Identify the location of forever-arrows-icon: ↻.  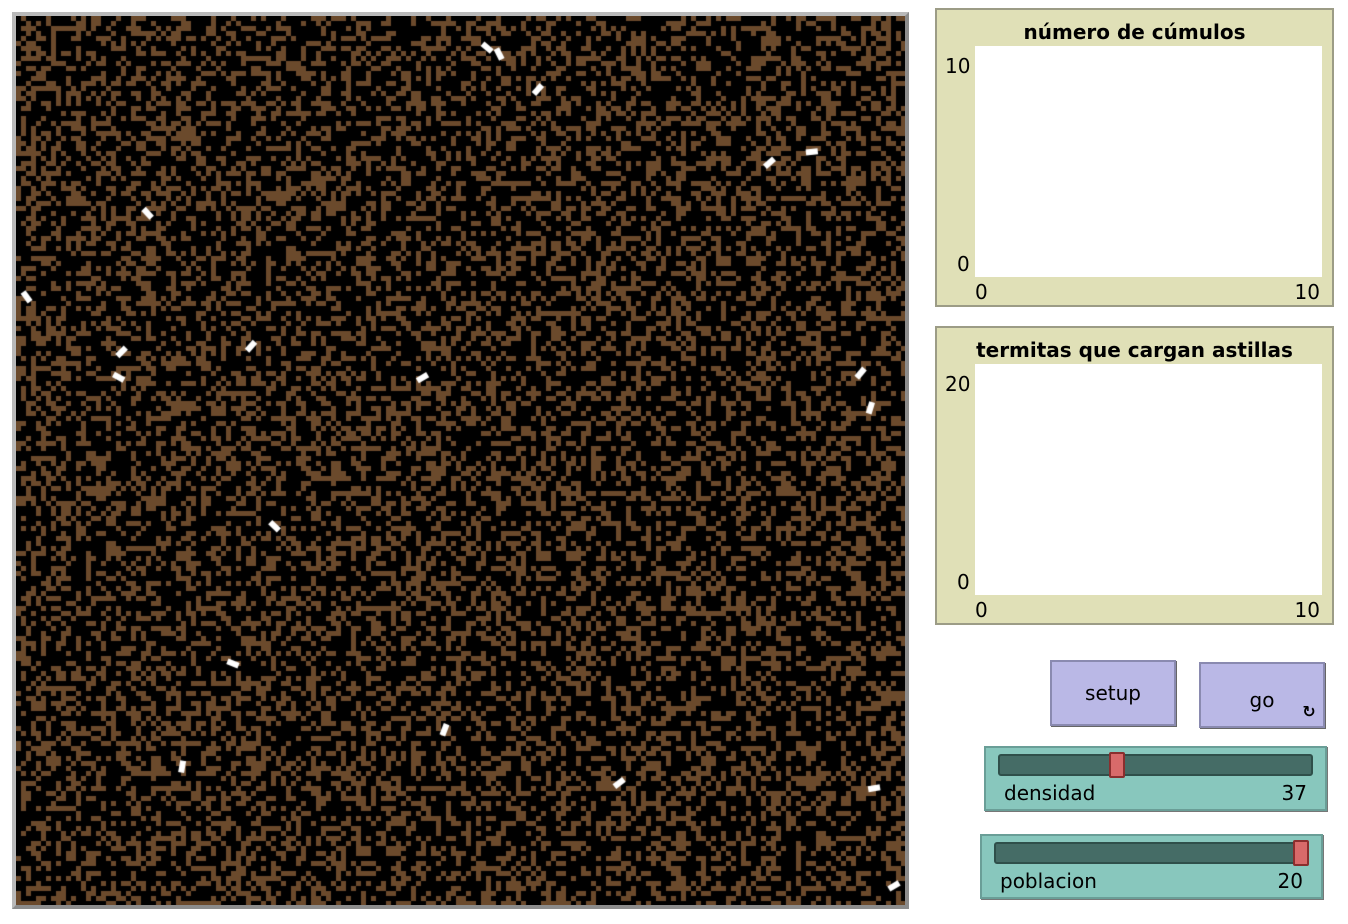
(1309, 711).